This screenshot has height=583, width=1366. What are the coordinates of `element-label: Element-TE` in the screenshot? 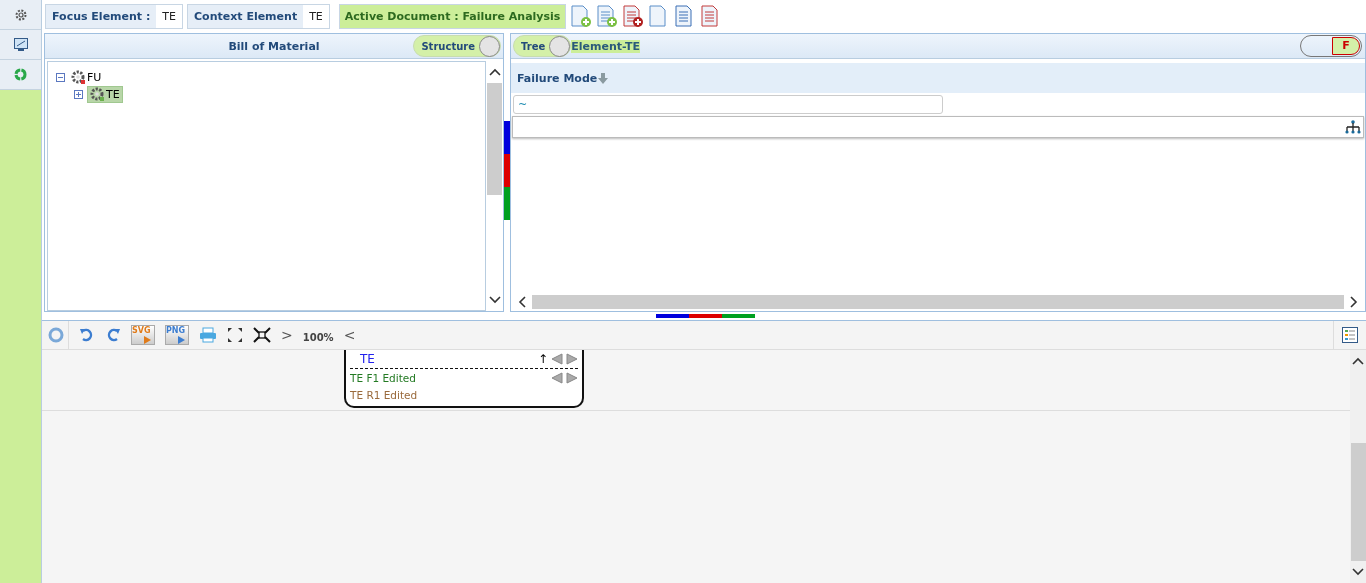 It's located at (605, 46).